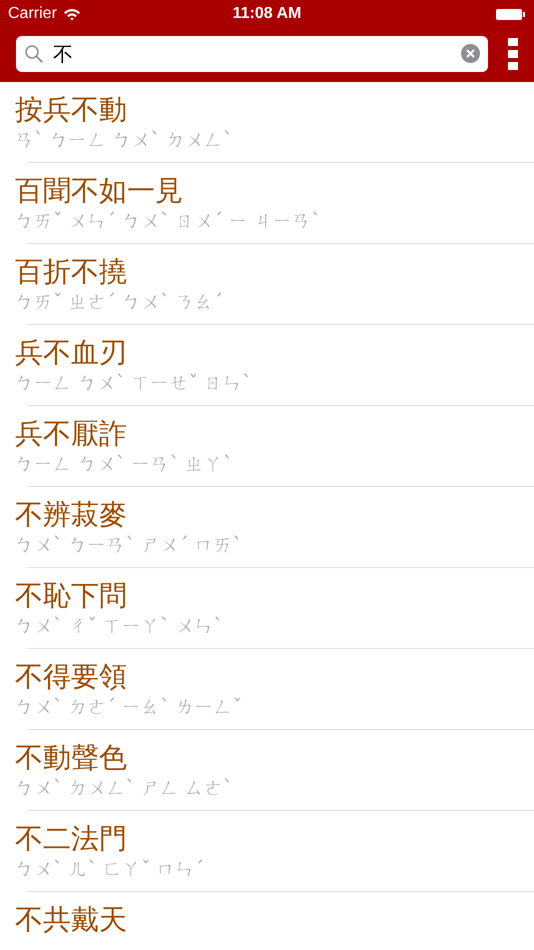  I want to click on idiom-word: 不共戴天, so click(71, 920).